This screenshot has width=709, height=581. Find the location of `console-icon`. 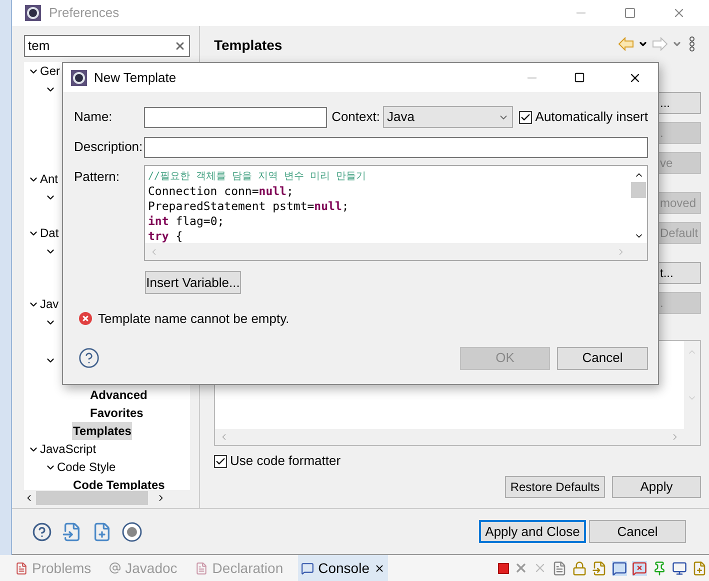

console-icon is located at coordinates (307, 568).